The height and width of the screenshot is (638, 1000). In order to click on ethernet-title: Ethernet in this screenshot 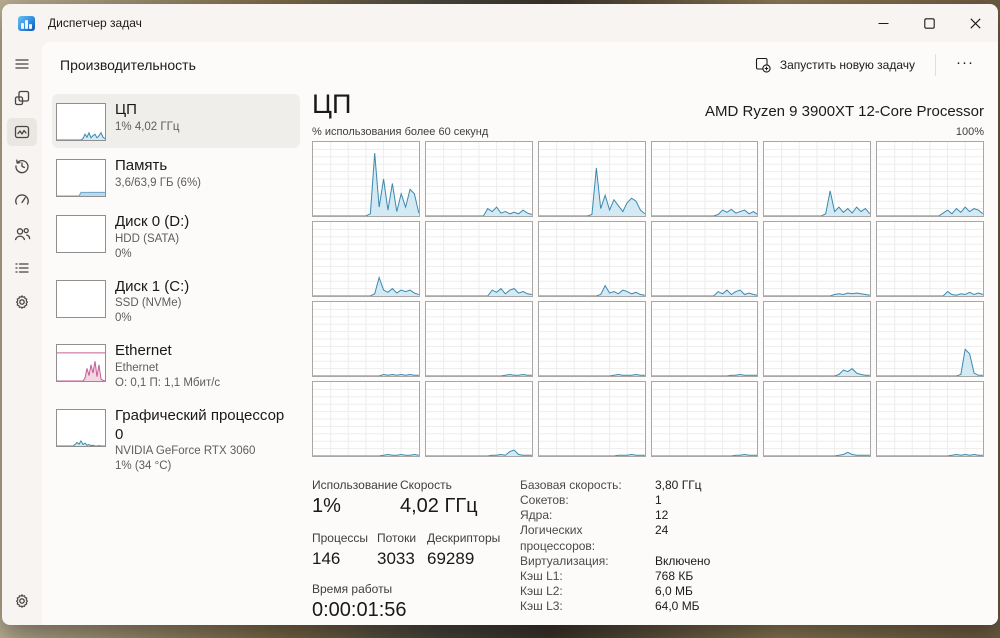, I will do `click(143, 351)`.